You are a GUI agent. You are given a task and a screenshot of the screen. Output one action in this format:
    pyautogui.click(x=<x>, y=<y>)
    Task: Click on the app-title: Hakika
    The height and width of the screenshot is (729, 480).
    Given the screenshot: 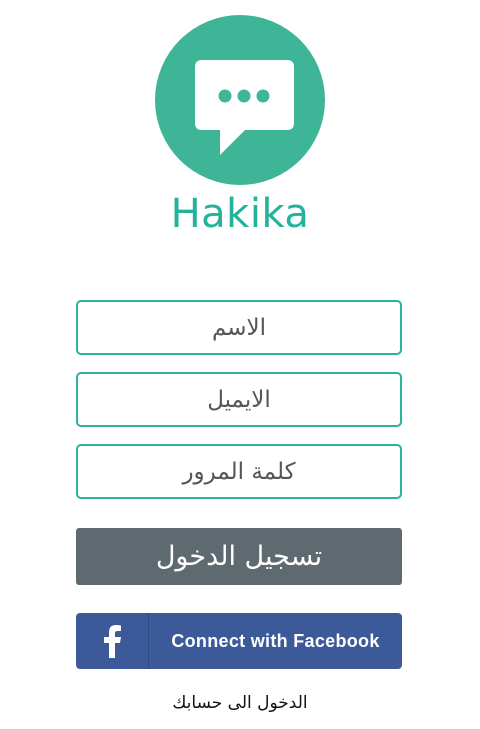 What is the action you would take?
    pyautogui.click(x=240, y=214)
    